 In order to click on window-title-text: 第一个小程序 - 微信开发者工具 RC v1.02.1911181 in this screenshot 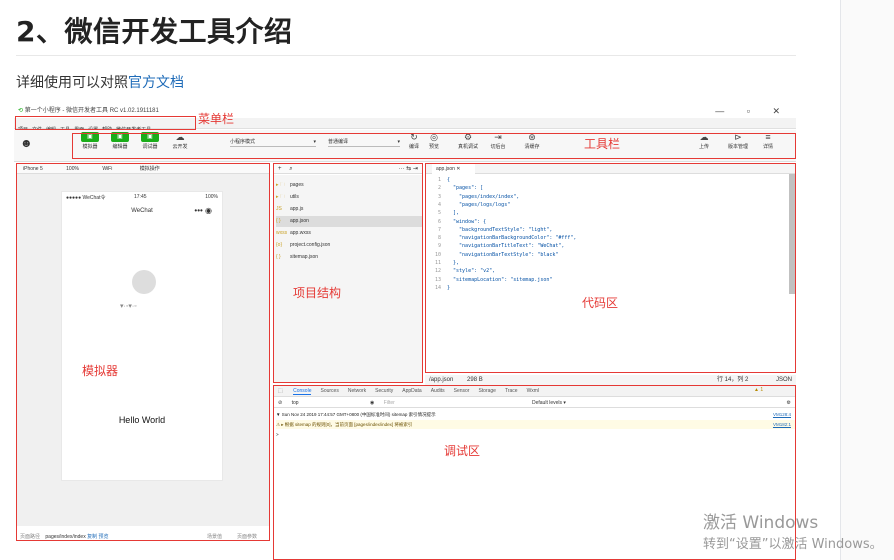, I will do `click(91, 111)`.